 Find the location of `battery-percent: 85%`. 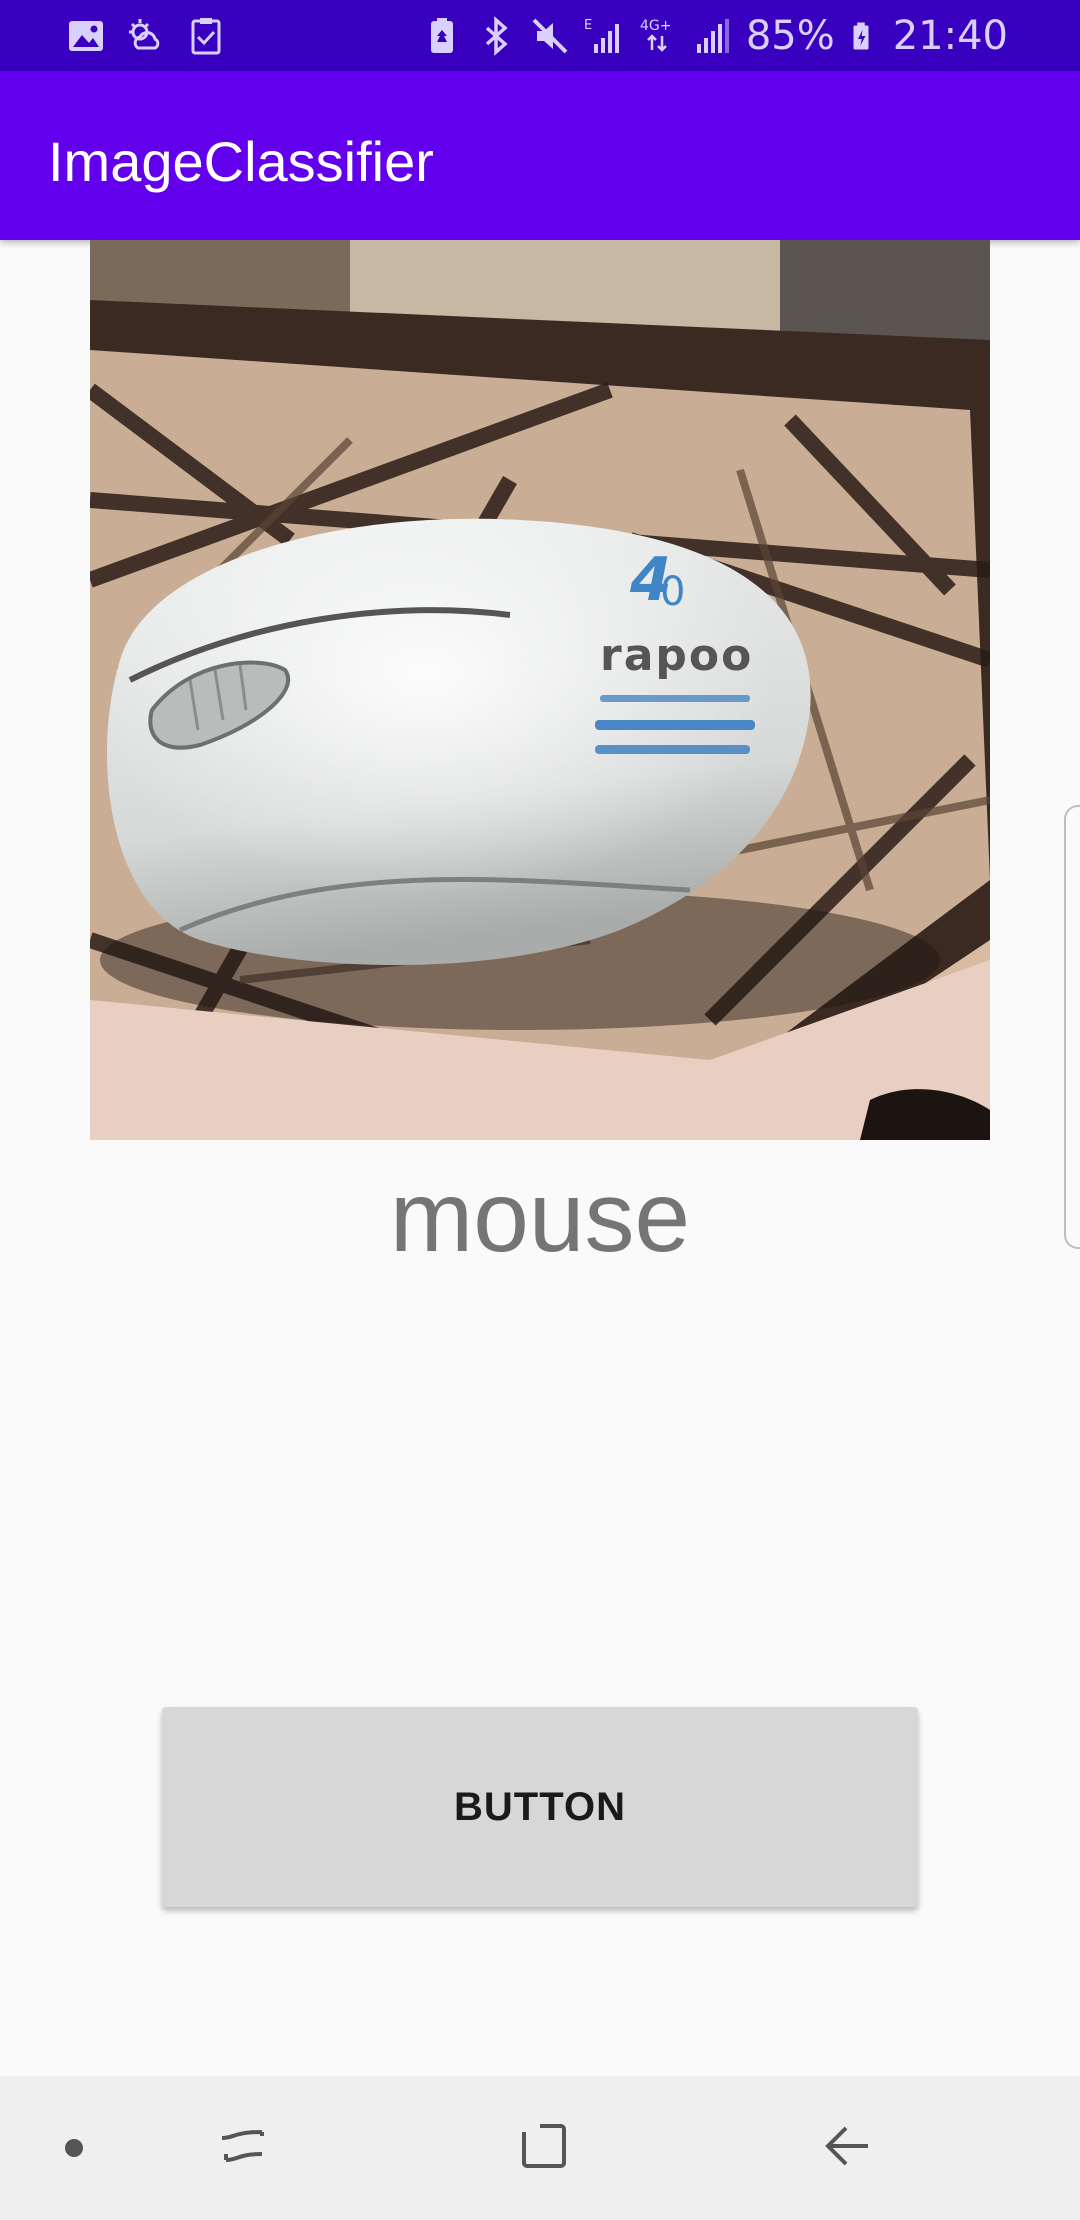

battery-percent: 85% is located at coordinates (790, 36).